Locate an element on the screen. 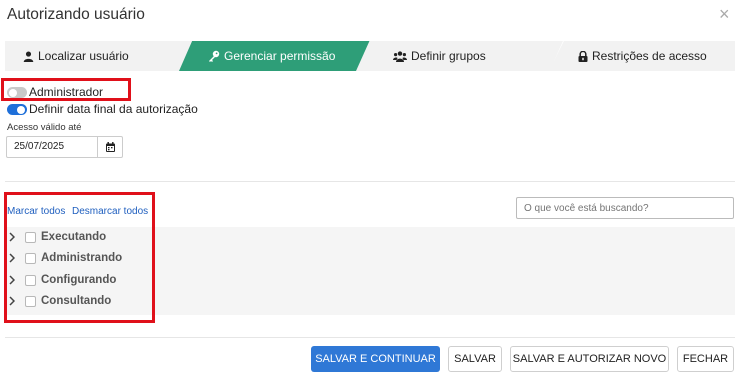  users-icon is located at coordinates (400, 56).